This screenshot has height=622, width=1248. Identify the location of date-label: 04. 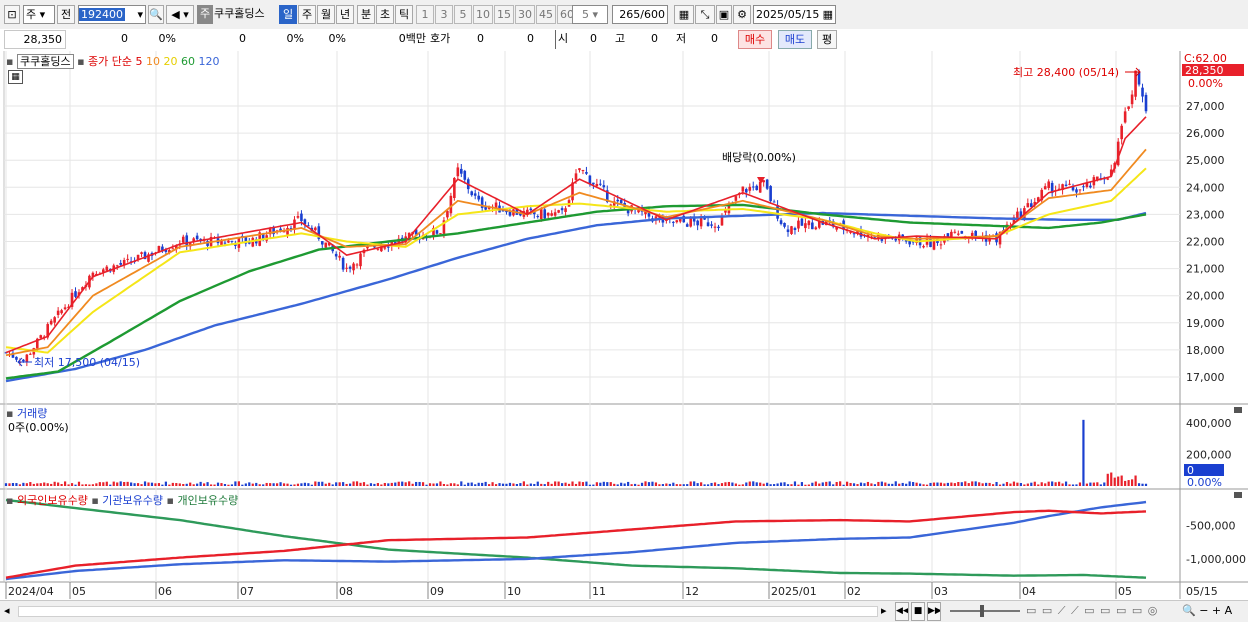
(1029, 591).